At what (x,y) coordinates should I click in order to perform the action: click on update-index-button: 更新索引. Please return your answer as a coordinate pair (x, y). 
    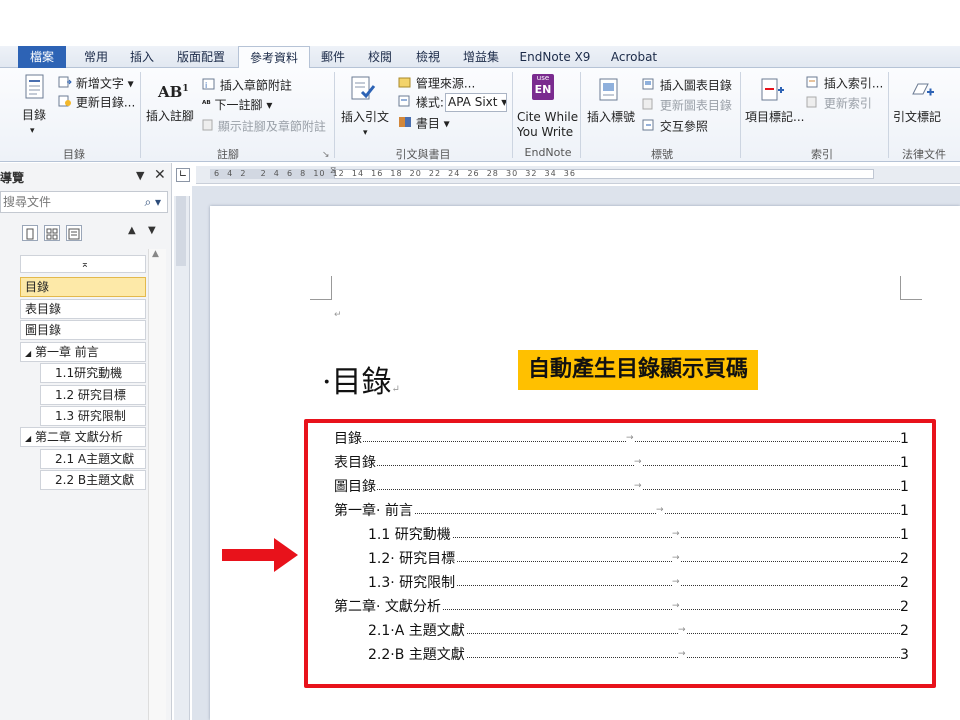
    Looking at the image, I should click on (839, 104).